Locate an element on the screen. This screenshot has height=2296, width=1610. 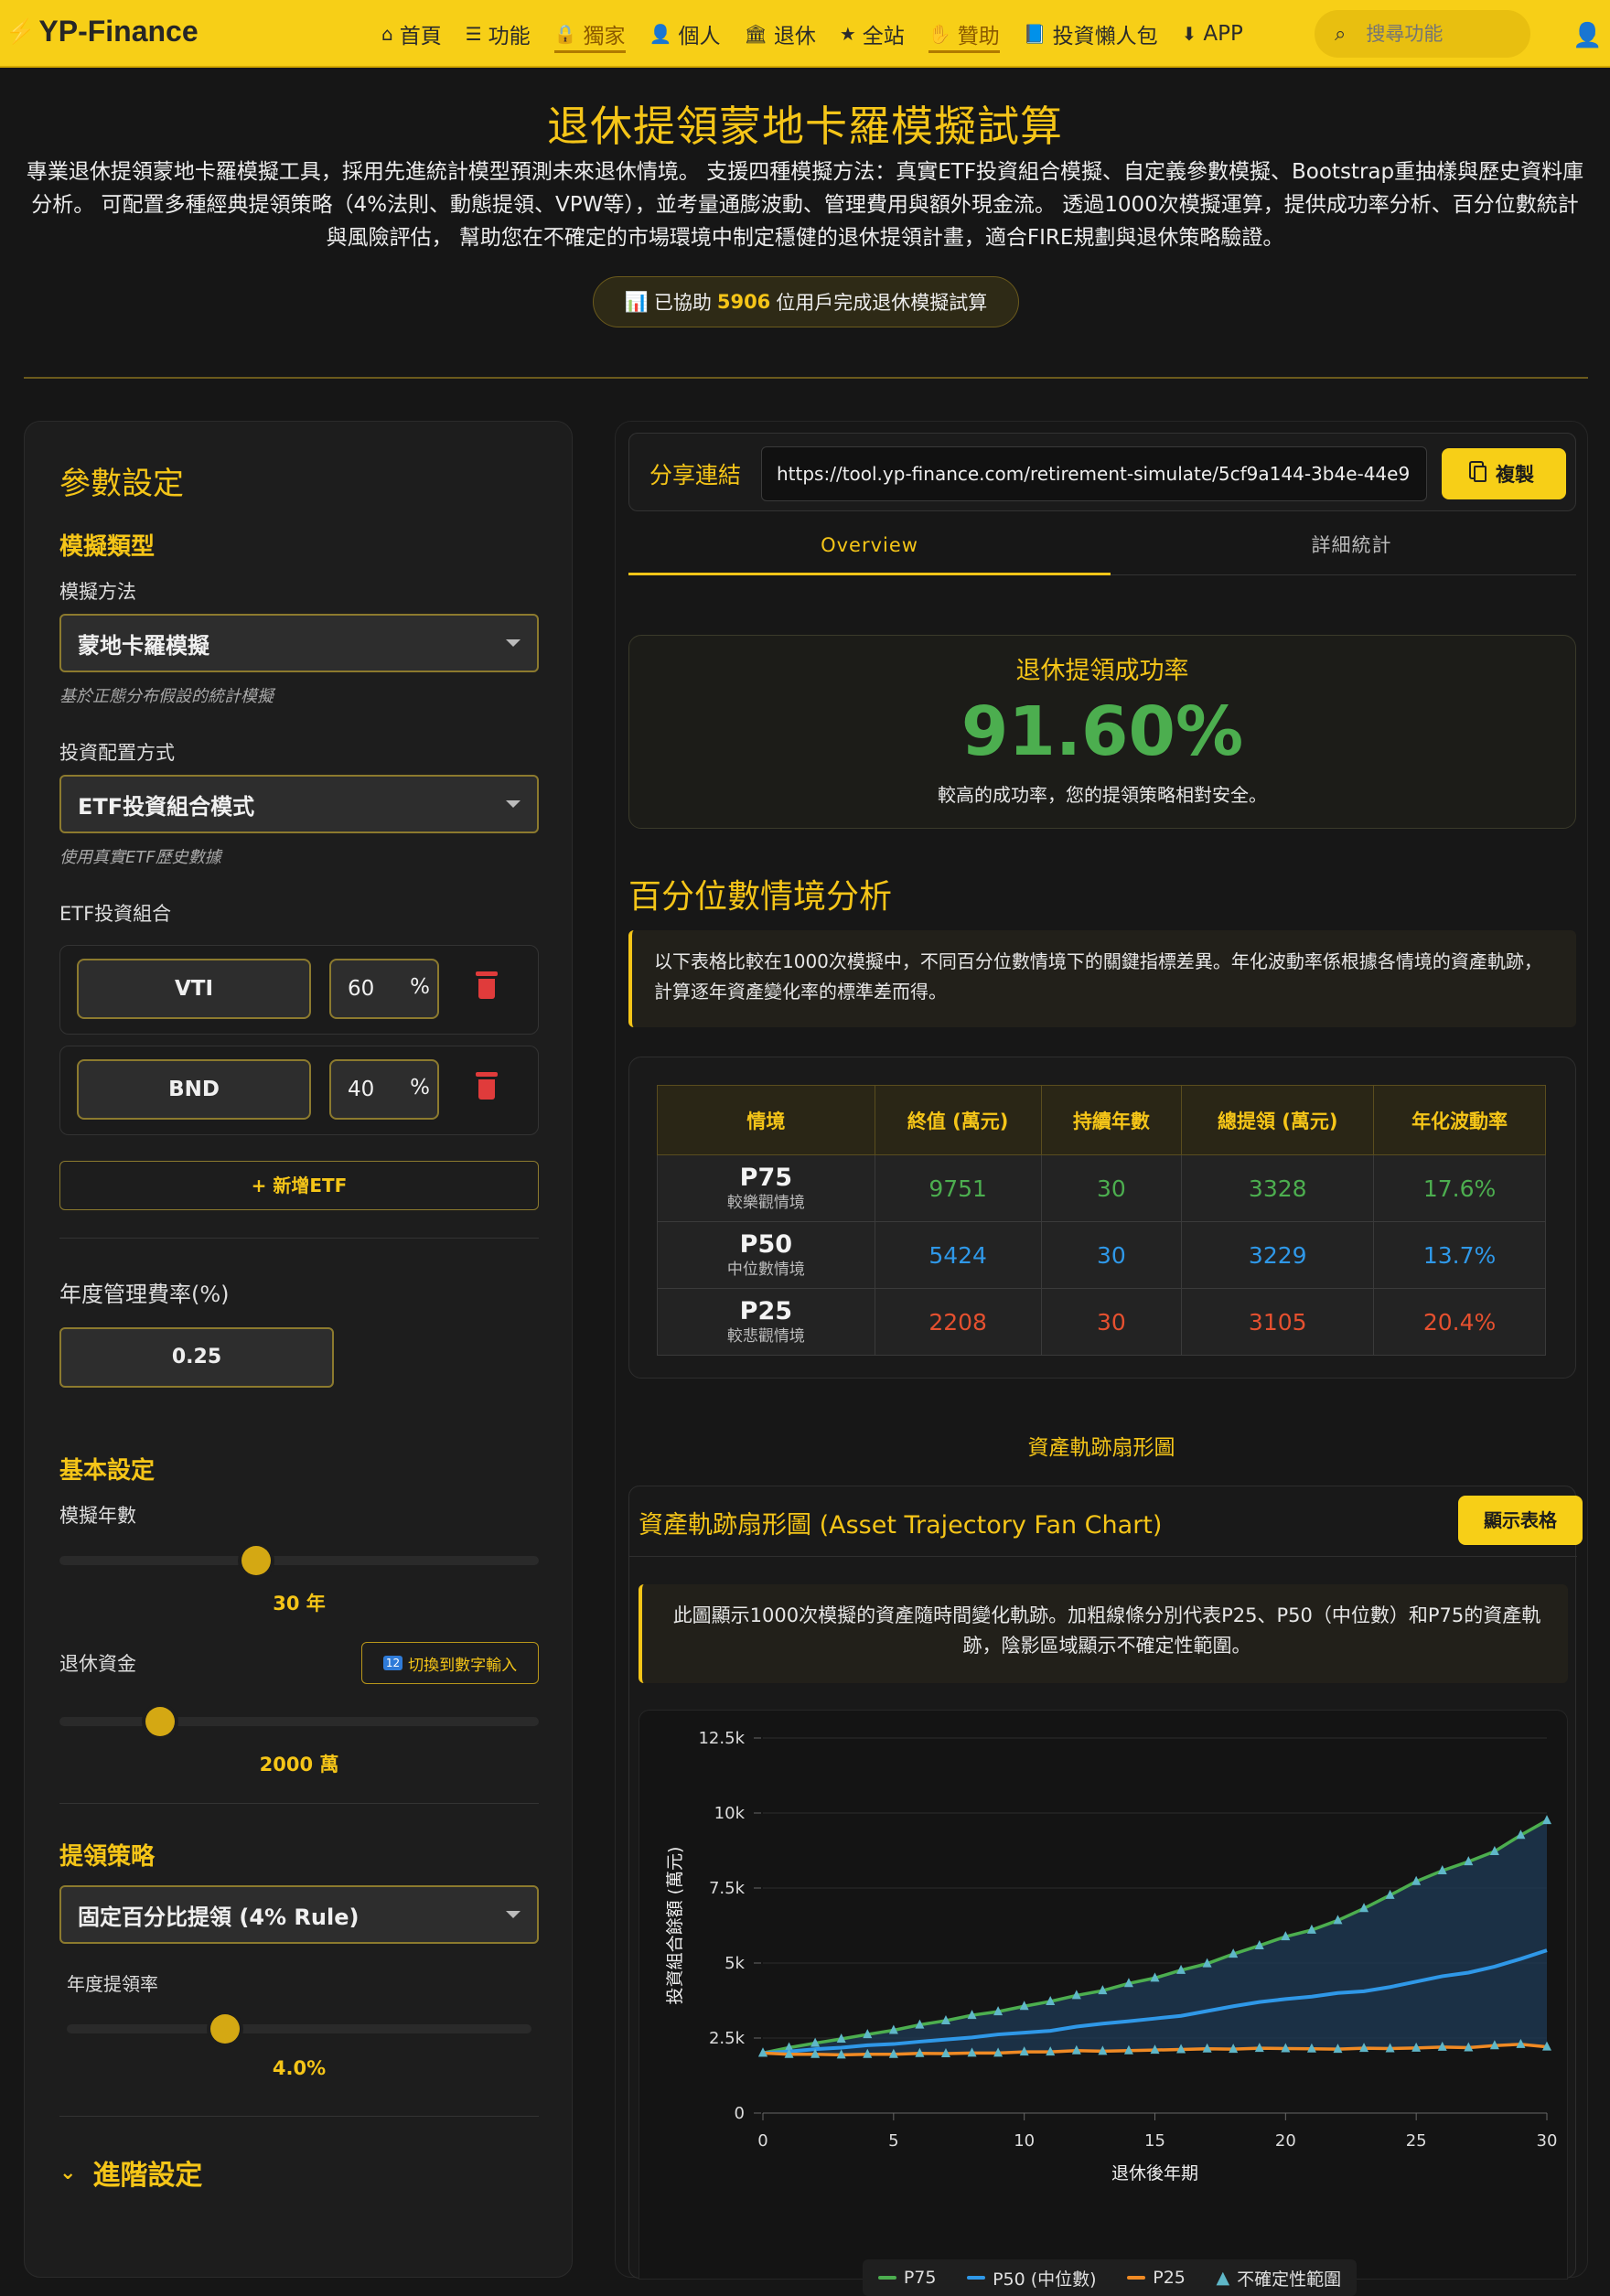
method-select: 蒙地卡羅模擬 is located at coordinates (299, 643).